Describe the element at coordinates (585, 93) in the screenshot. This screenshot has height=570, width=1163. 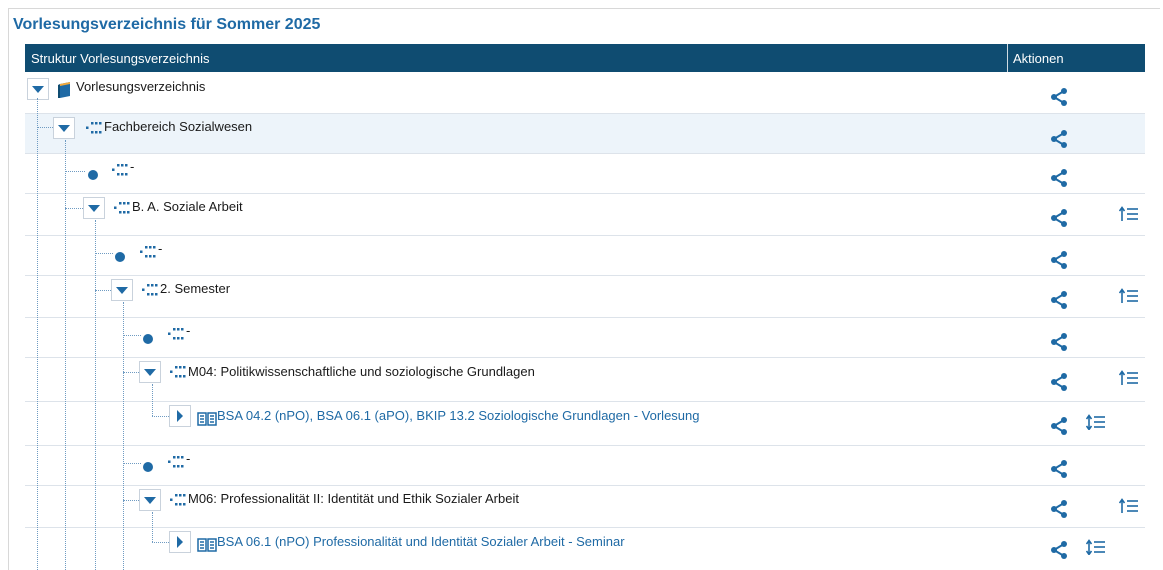
I see `tree-row-root: Vorlesungsverzeichnis` at that location.